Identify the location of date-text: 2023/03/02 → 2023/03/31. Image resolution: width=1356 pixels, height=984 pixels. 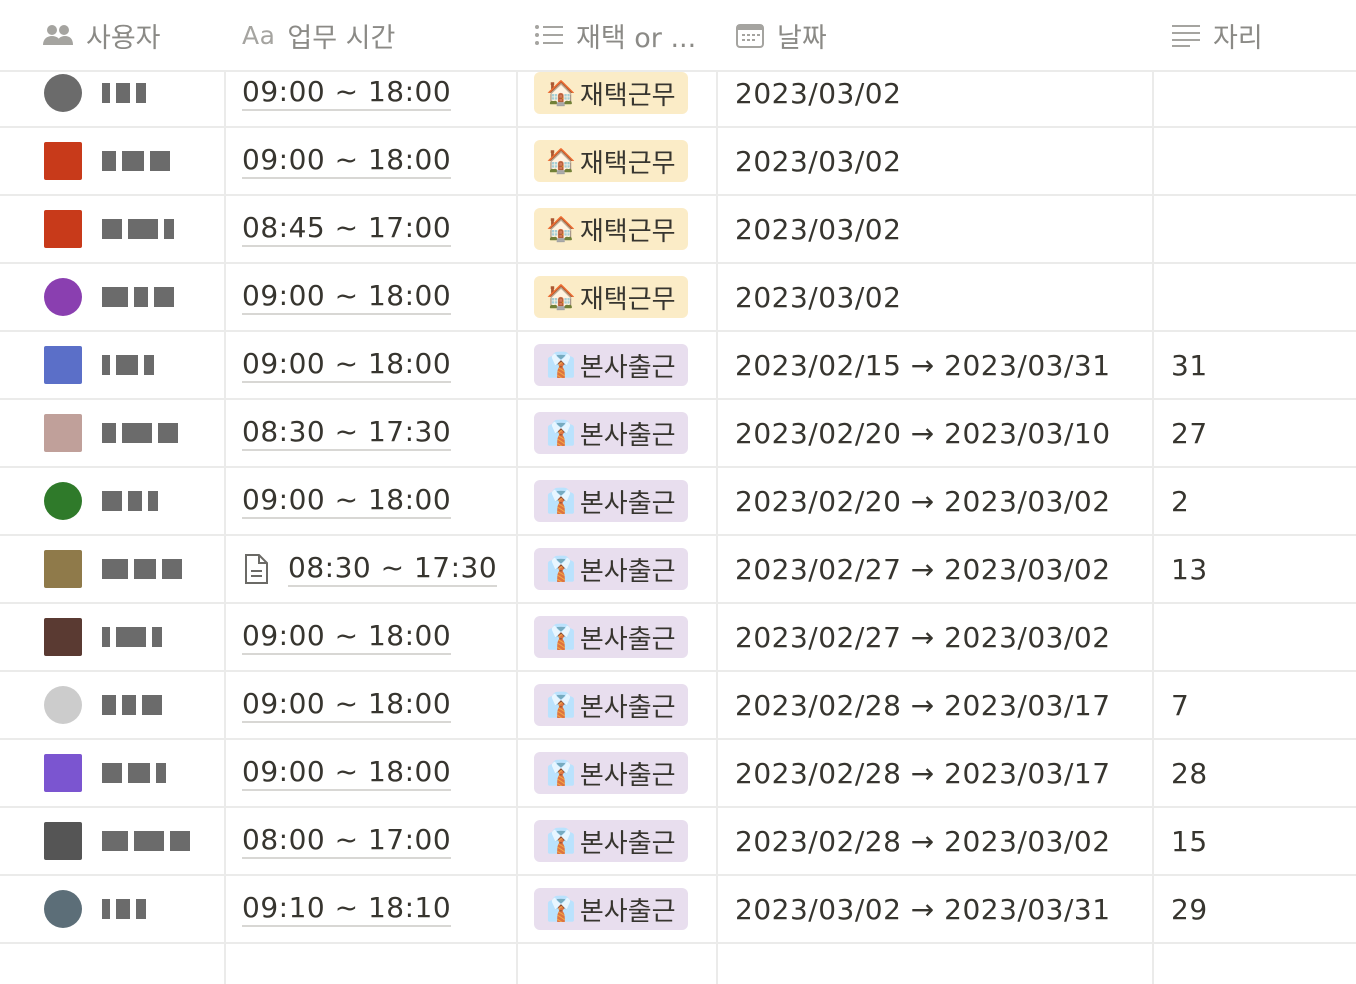
(923, 909).